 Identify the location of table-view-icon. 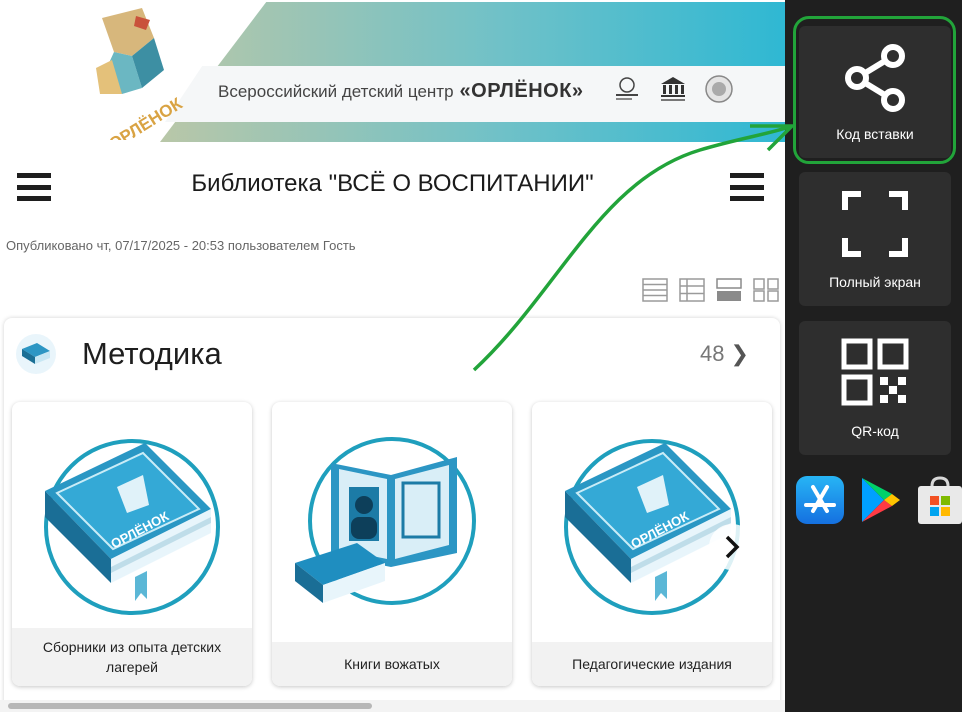
(692, 290).